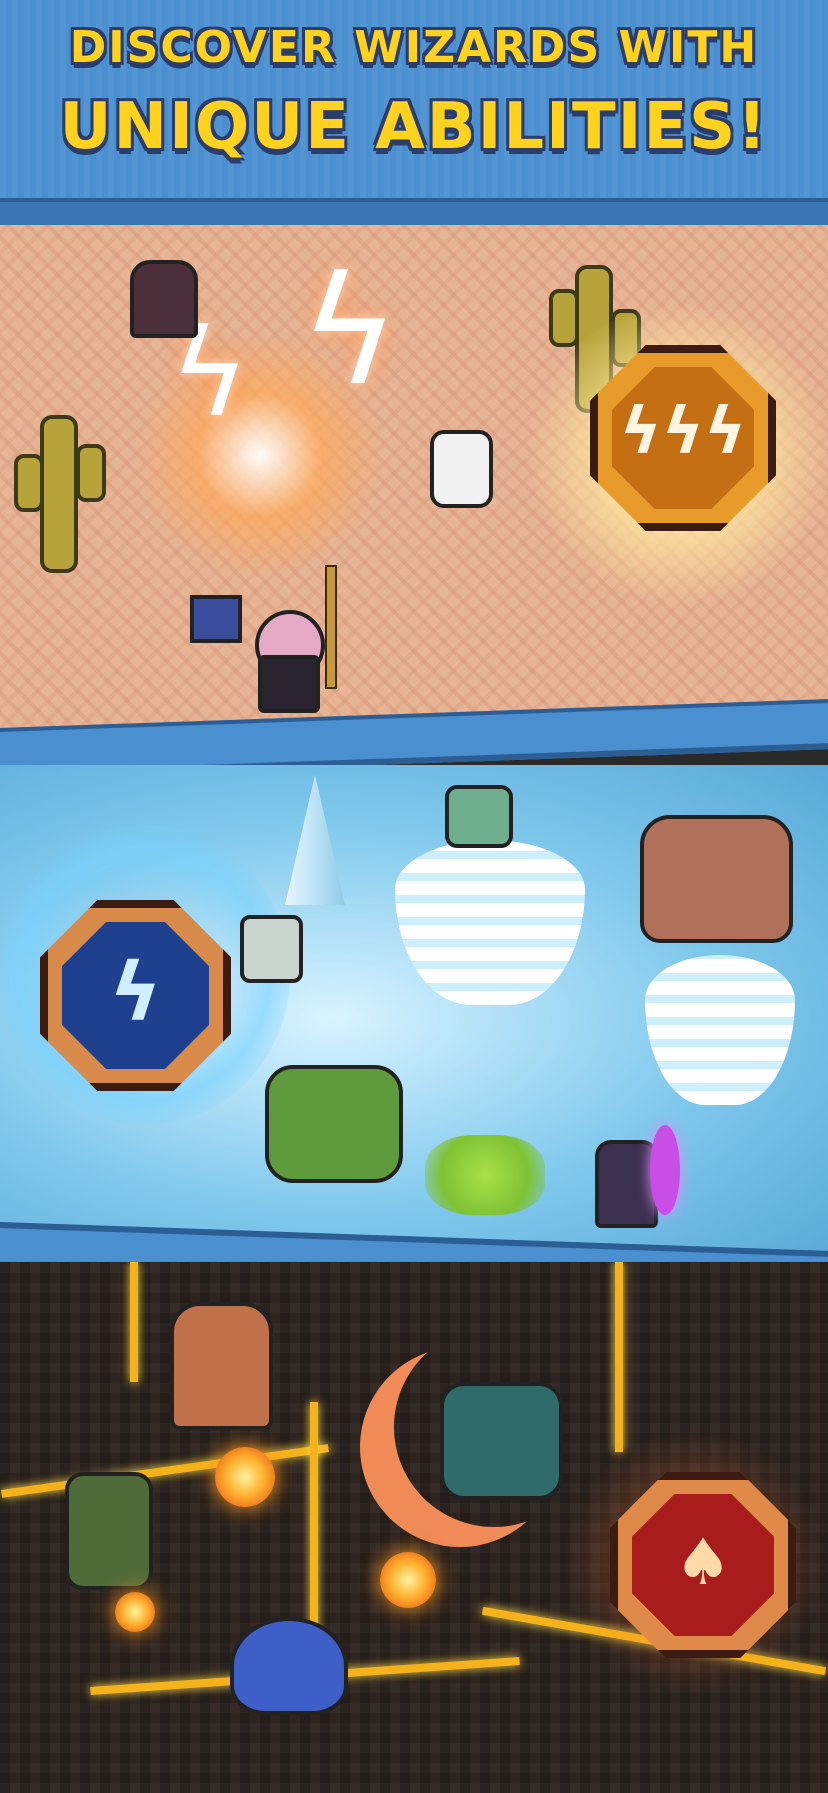  I want to click on ogre-enemy-sprite, so click(716, 879).